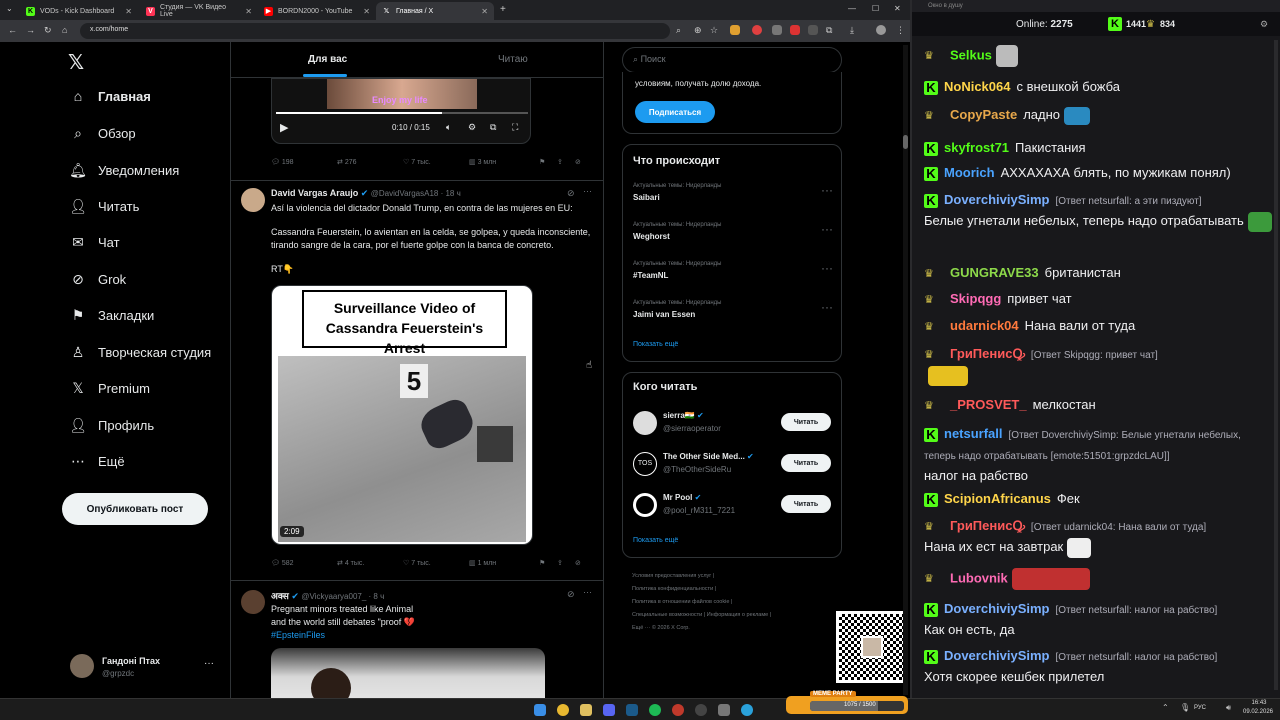 This screenshot has height=720, width=1280. Describe the element at coordinates (975, 298) in the screenshot. I see `chat-username: Skipqgg` at that location.